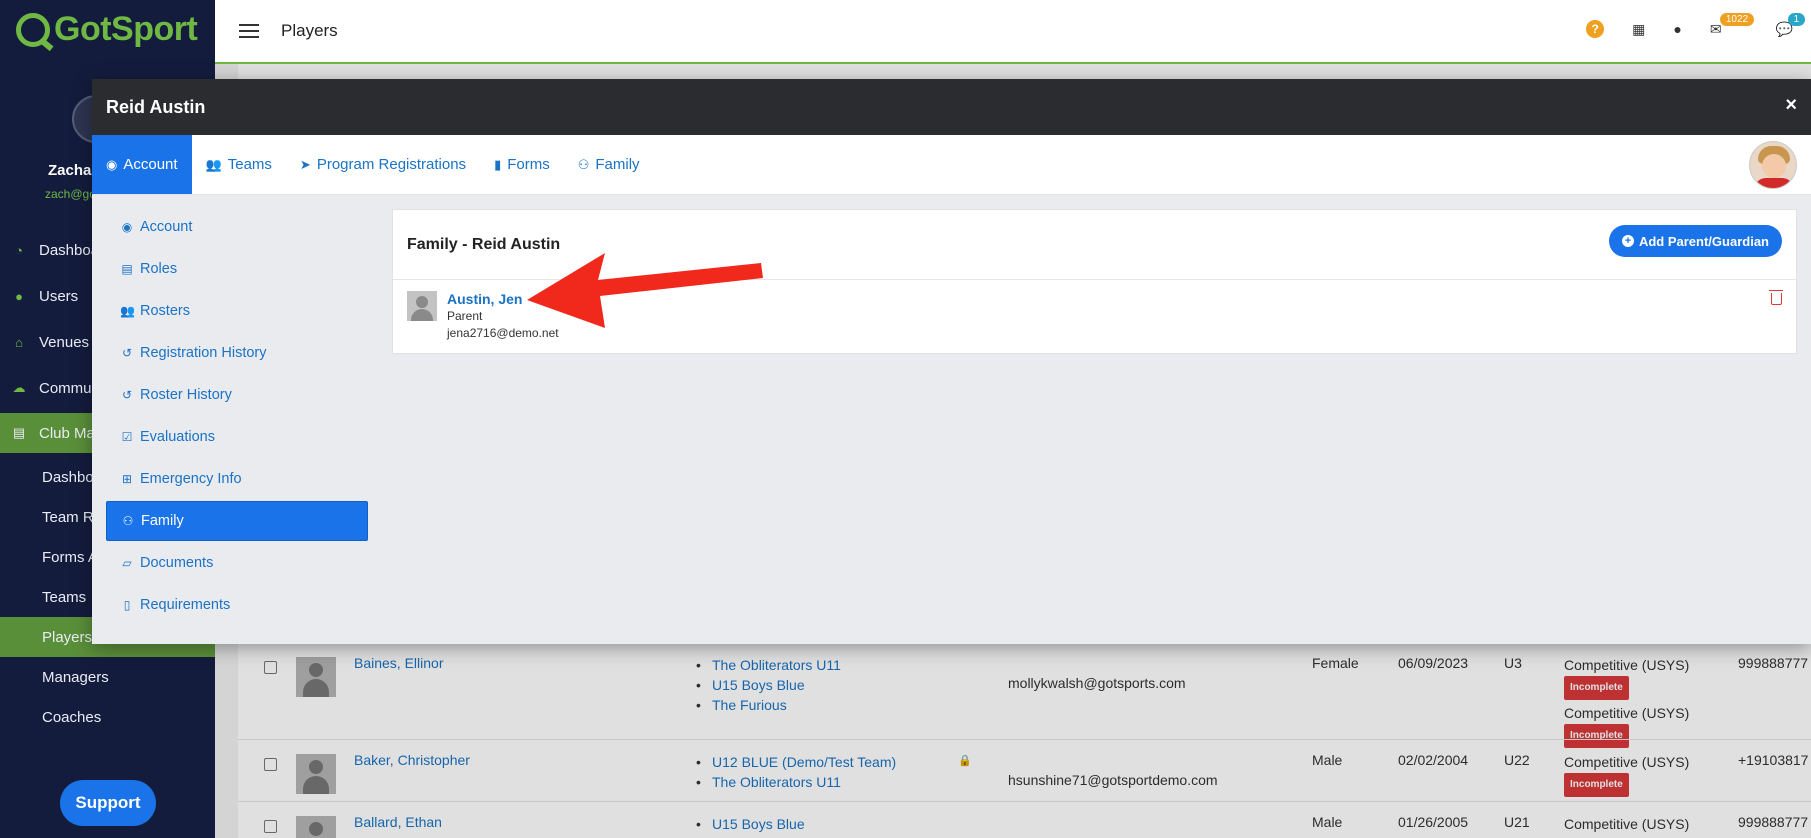 The width and height of the screenshot is (1811, 838). Describe the element at coordinates (1013, 32) in the screenshot. I see `top-bar: Players ? ▦ ● ✉ 1022 💬 1` at that location.